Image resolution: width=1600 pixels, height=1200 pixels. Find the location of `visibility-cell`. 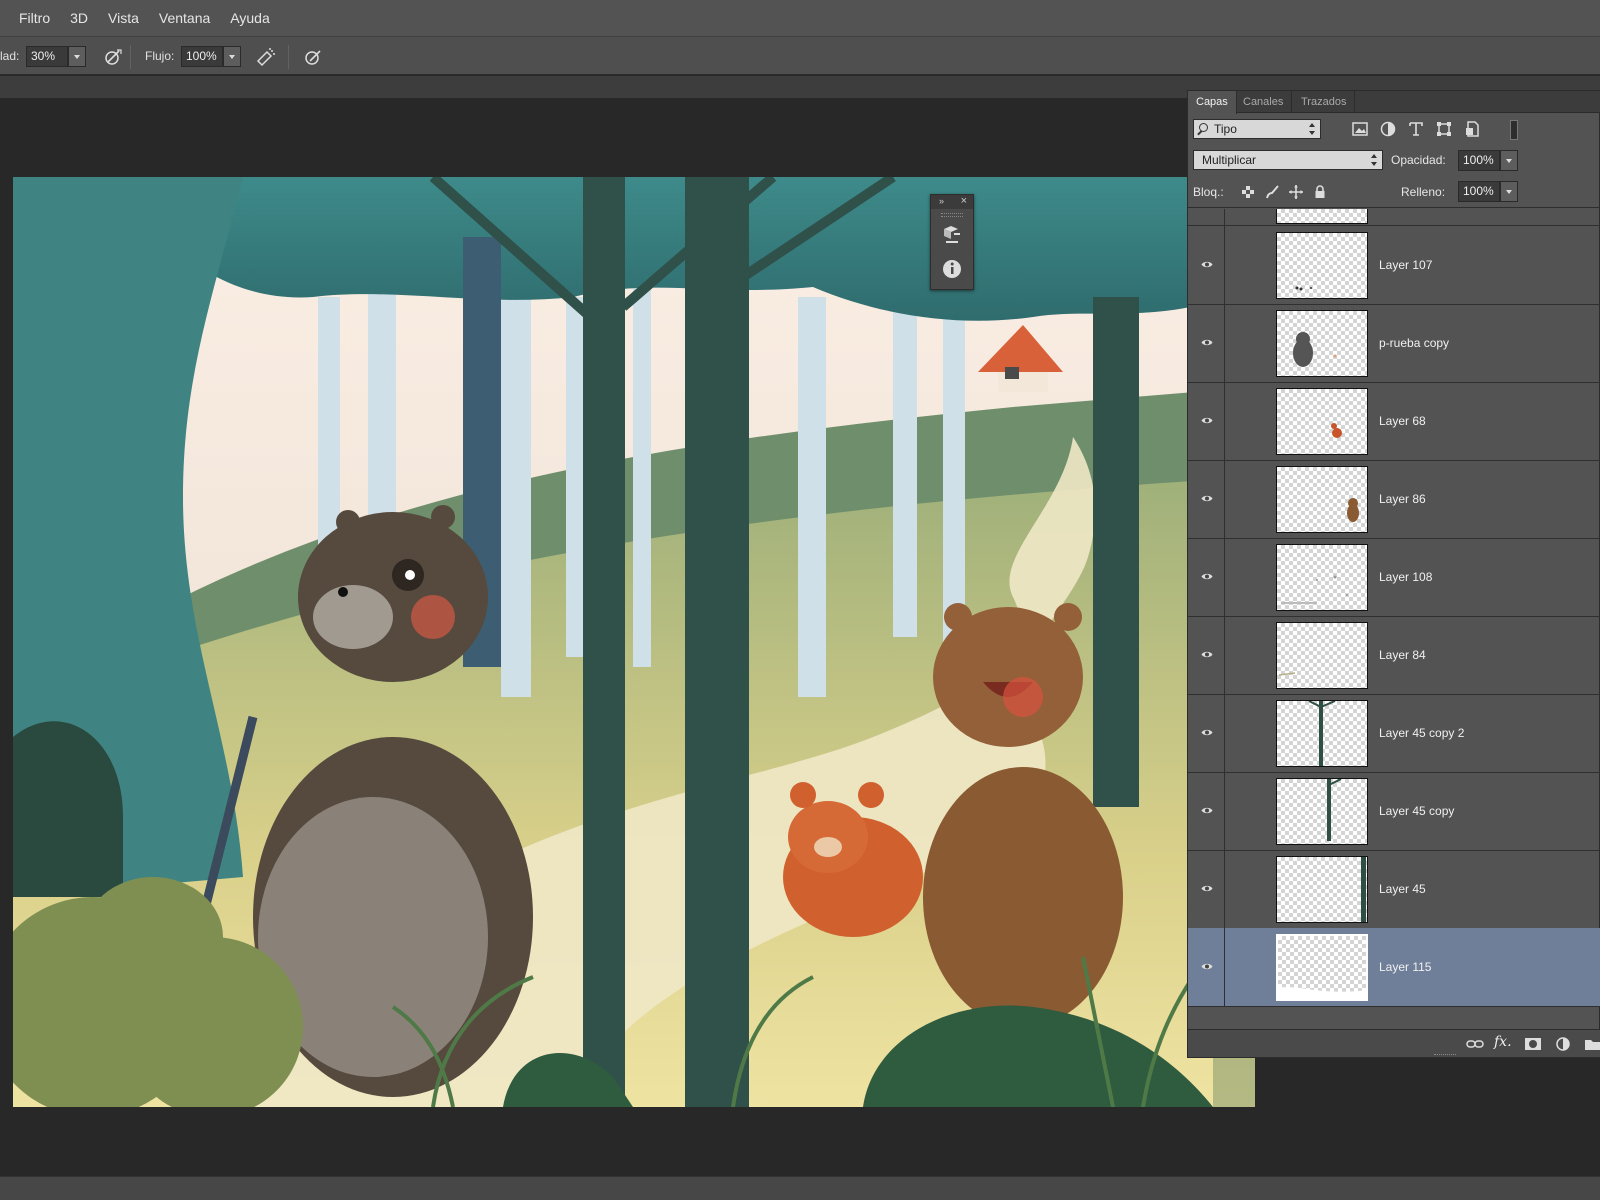

visibility-cell is located at coordinates (1206, 217).